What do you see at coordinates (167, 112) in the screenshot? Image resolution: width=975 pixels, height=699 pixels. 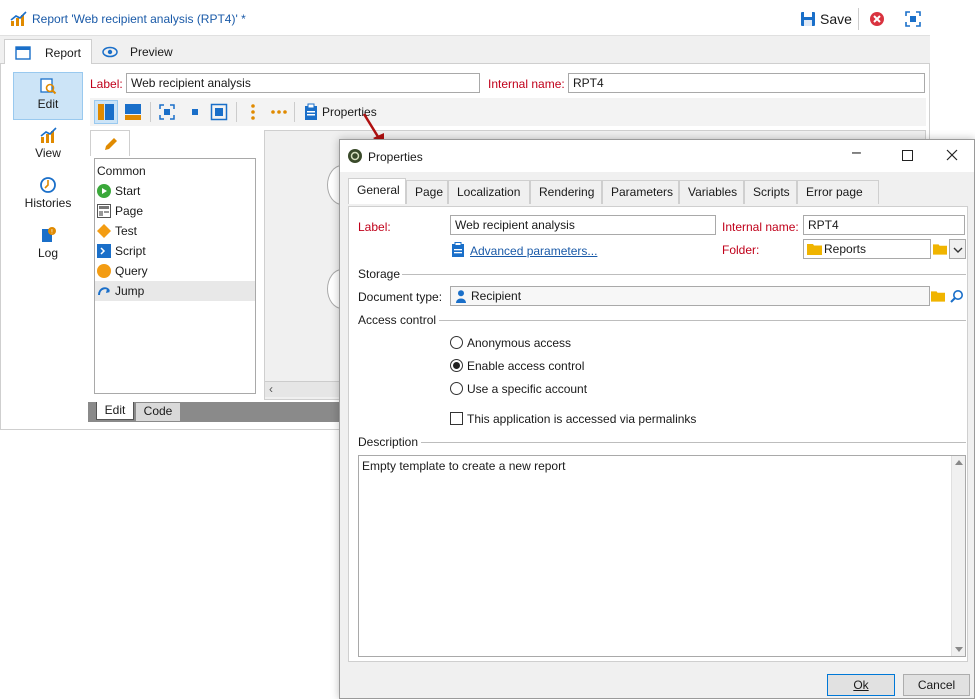 I see `zoom-fit-icon` at bounding box center [167, 112].